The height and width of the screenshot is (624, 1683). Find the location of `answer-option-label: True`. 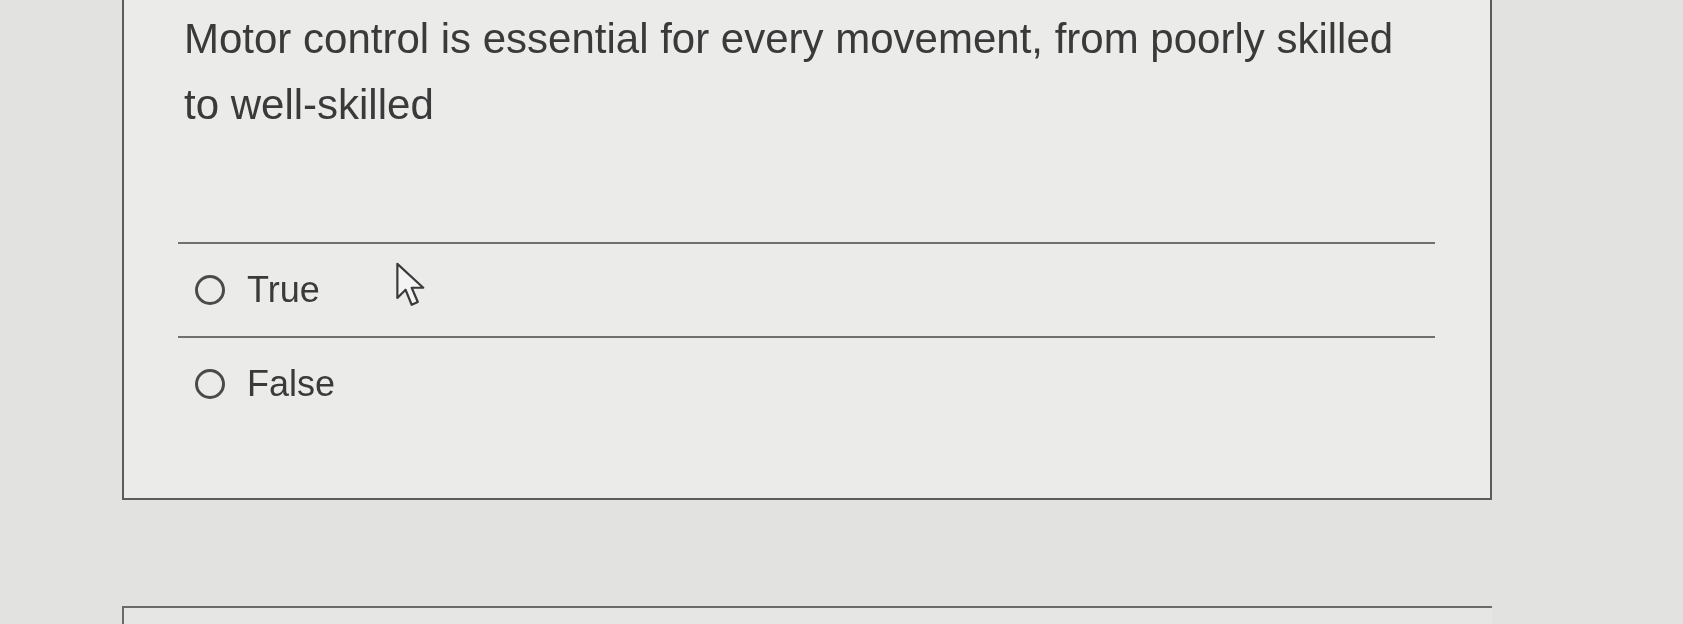

answer-option-label: True is located at coordinates (283, 290).